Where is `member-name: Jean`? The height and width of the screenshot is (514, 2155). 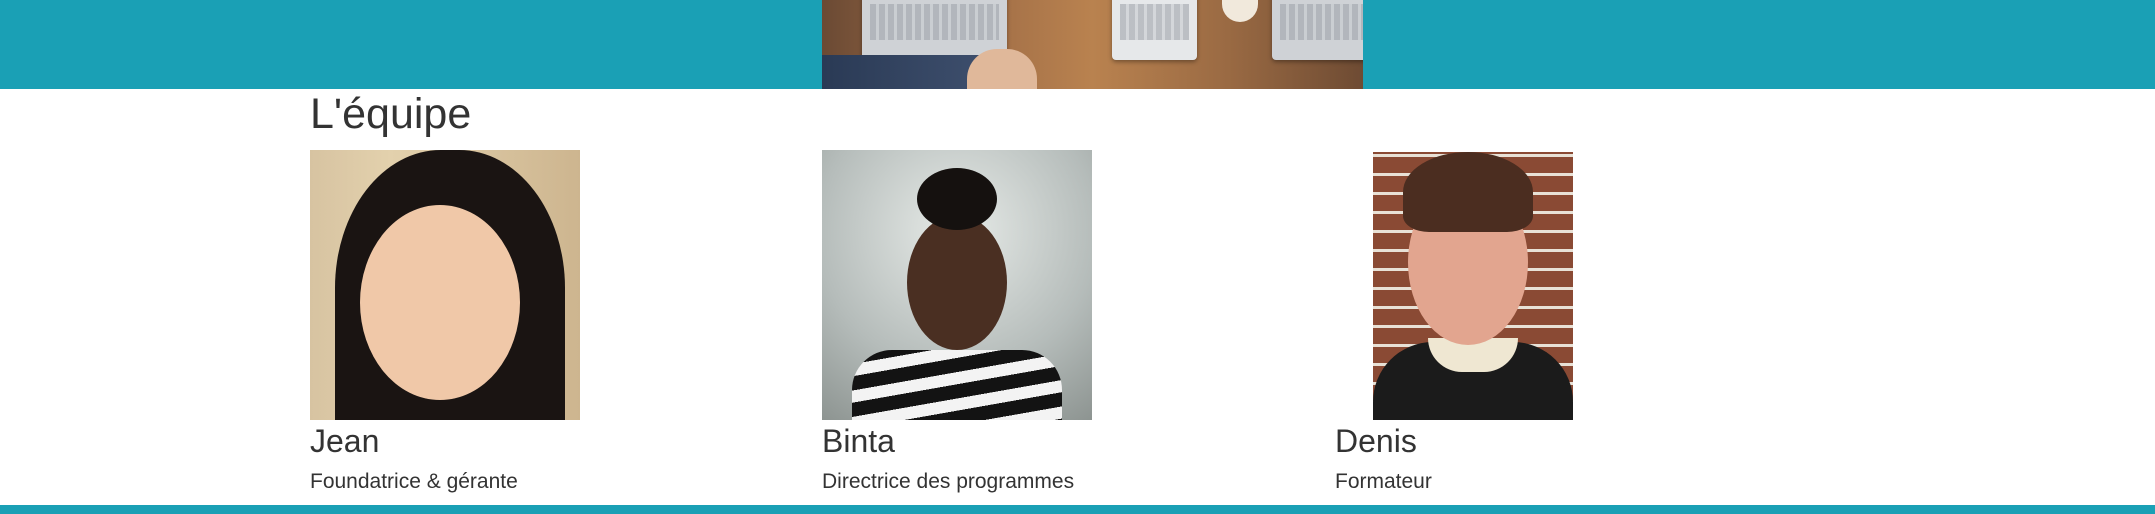
member-name: Jean is located at coordinates (345, 441).